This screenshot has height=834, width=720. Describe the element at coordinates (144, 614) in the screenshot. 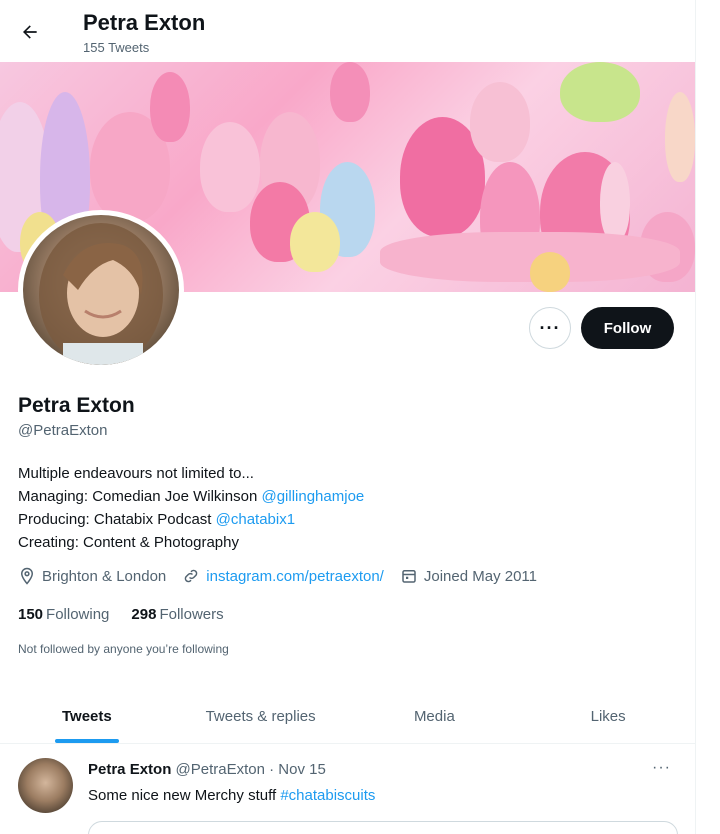

I see `followers-count: 298` at that location.